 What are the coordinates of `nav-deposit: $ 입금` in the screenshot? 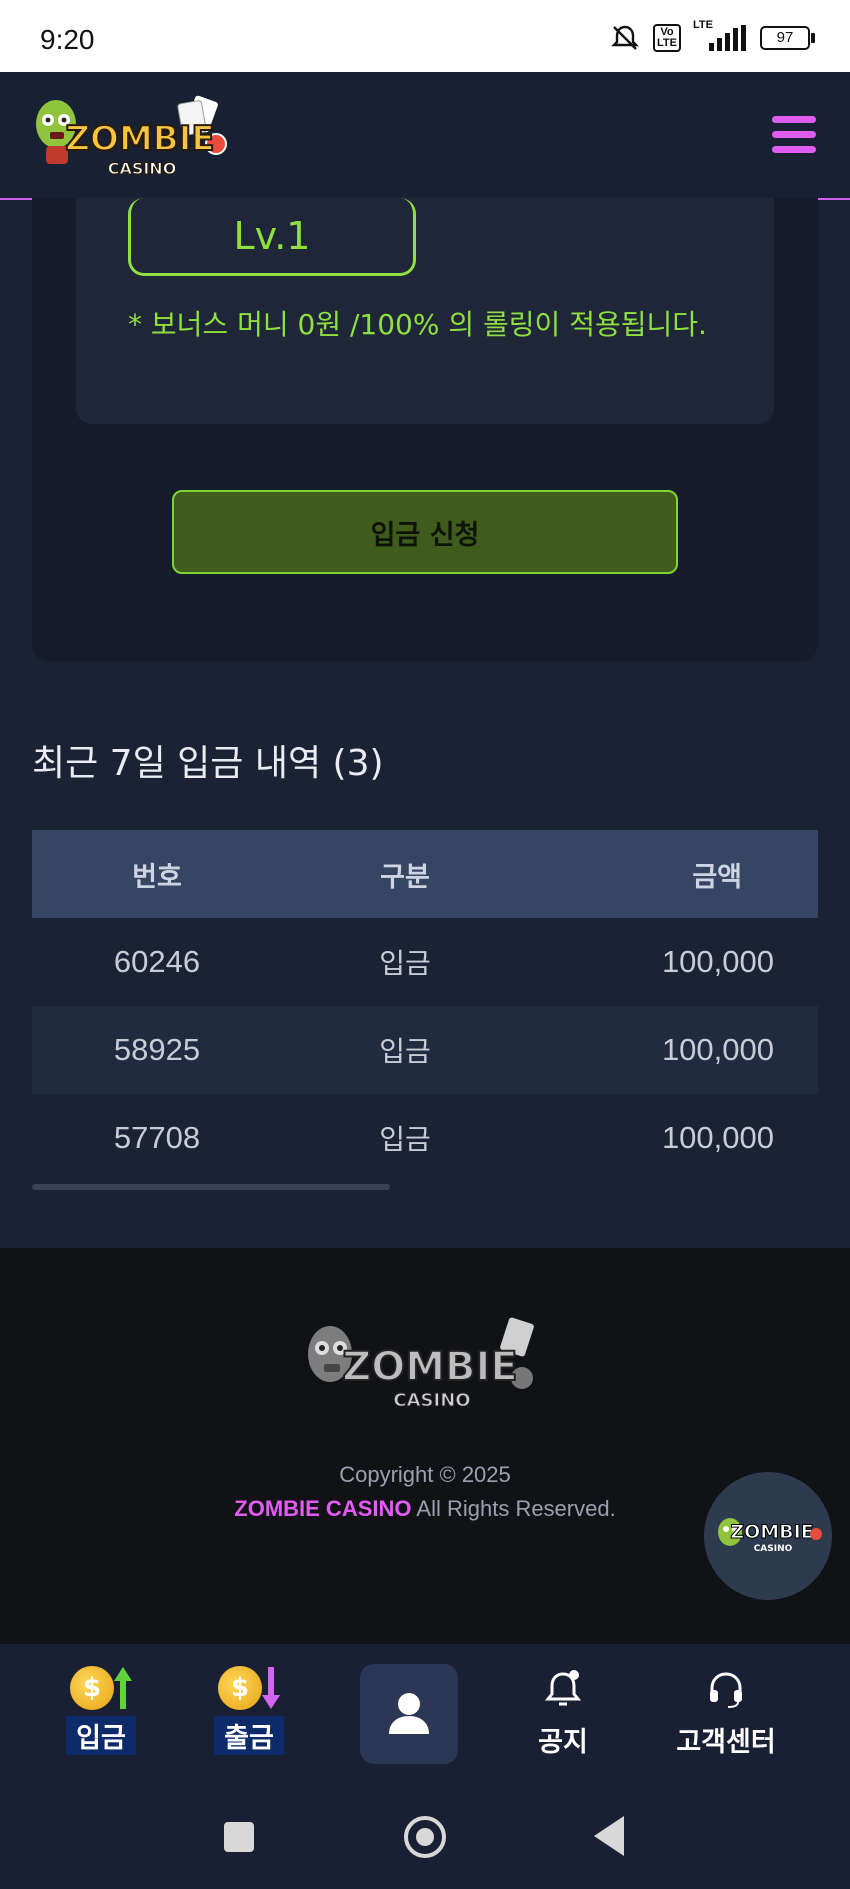 It's located at (101, 1710).